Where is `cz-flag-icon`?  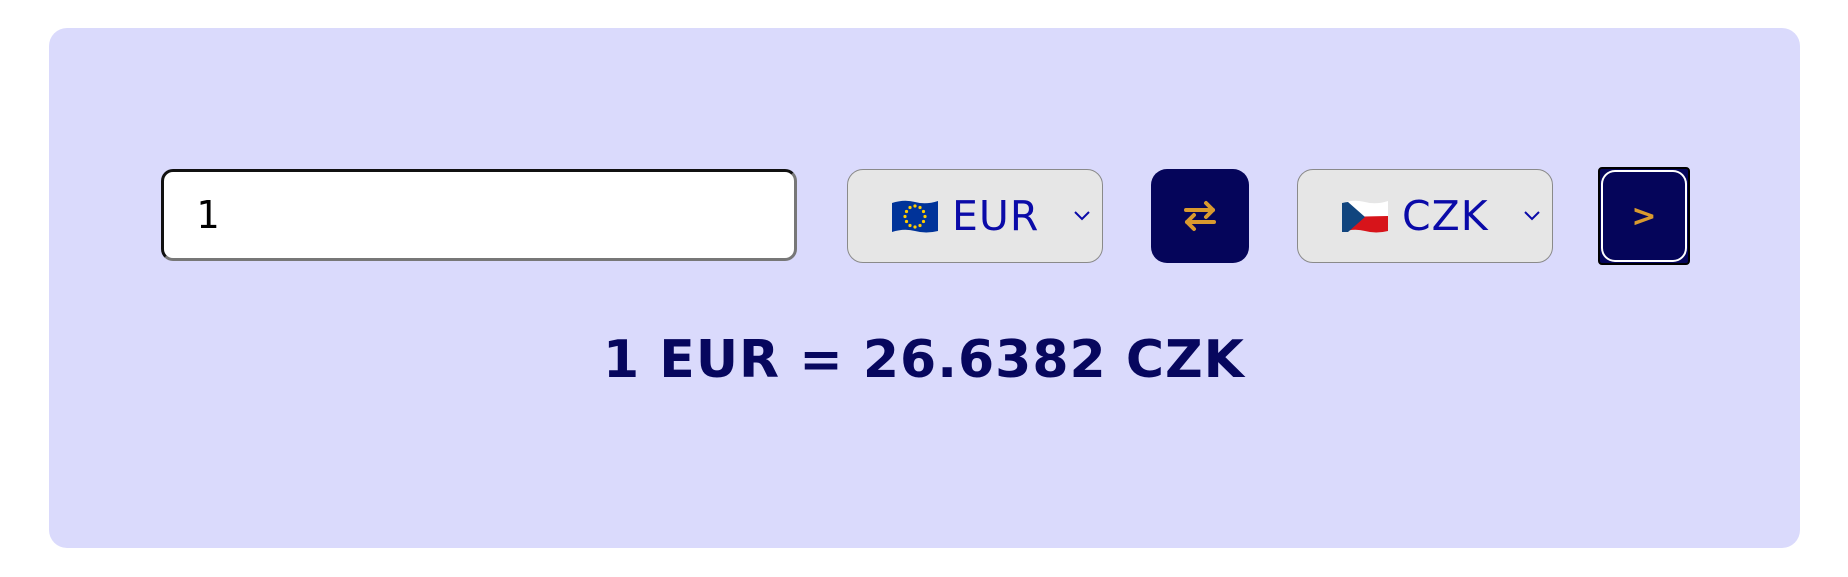
cz-flag-icon is located at coordinates (1365, 216).